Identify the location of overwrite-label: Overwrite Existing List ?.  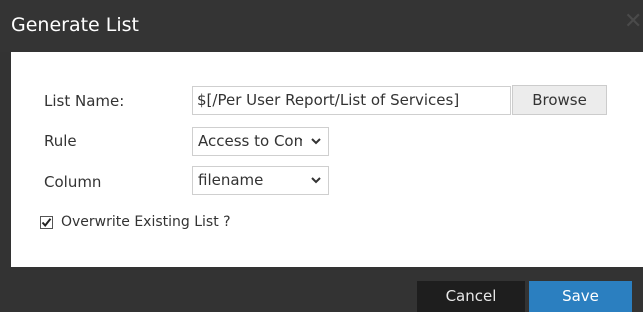
(146, 222).